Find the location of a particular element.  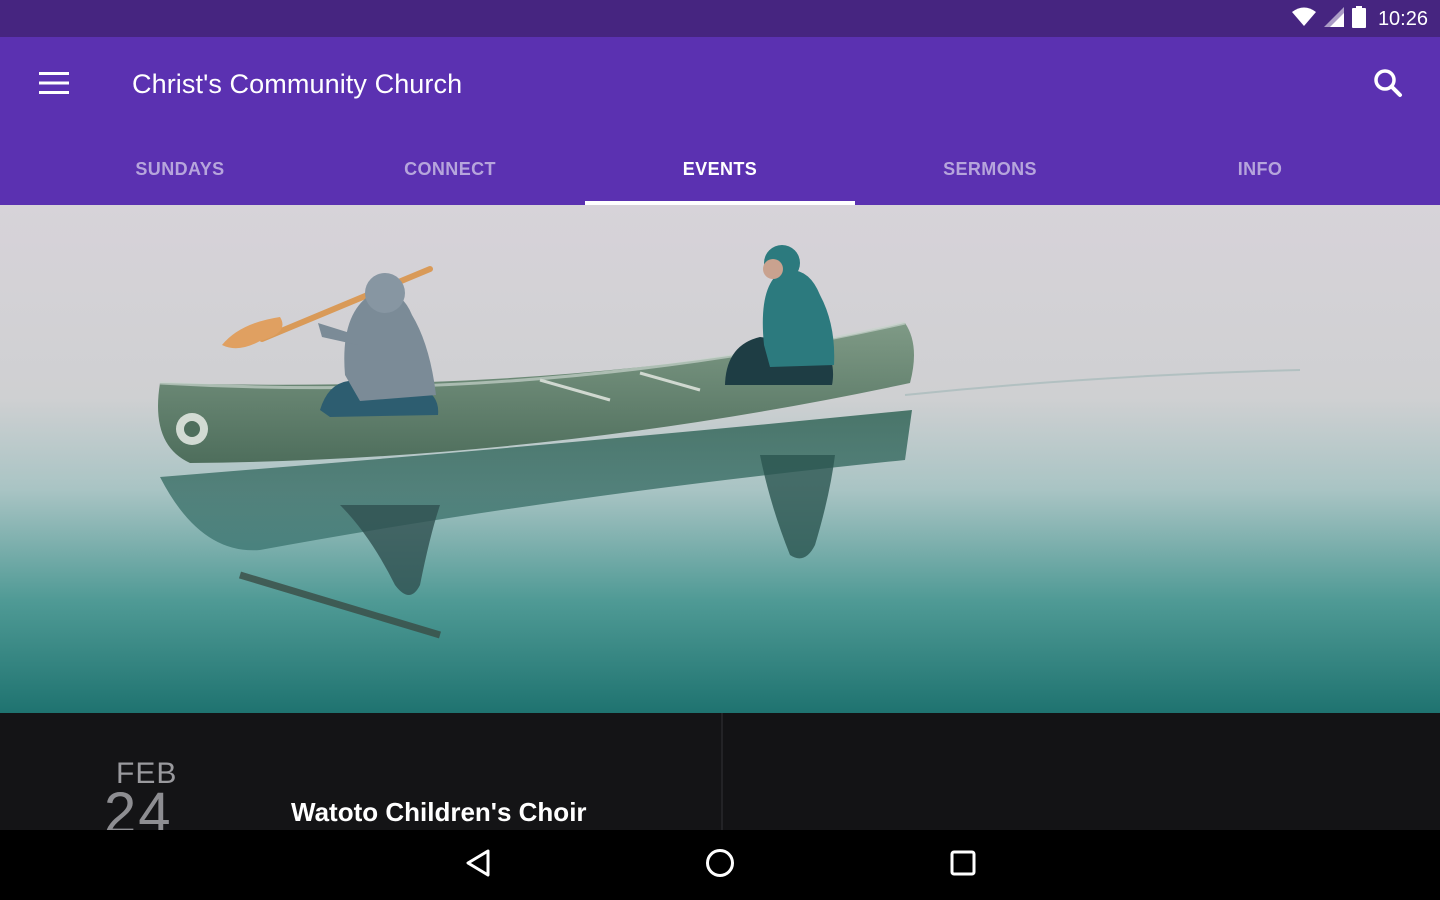

back-button is located at coordinates (478, 865).